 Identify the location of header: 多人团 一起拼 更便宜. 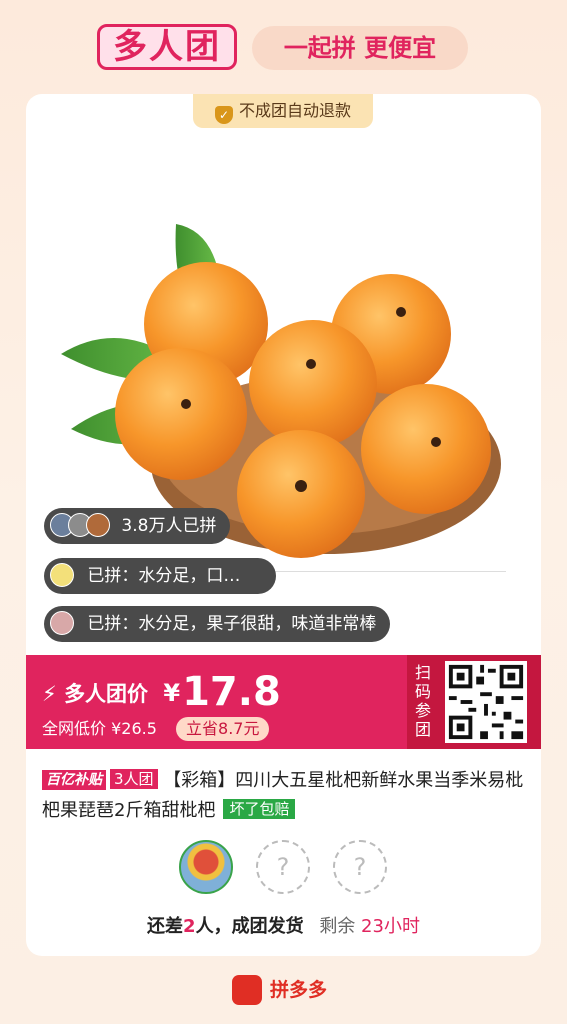
(283, 48).